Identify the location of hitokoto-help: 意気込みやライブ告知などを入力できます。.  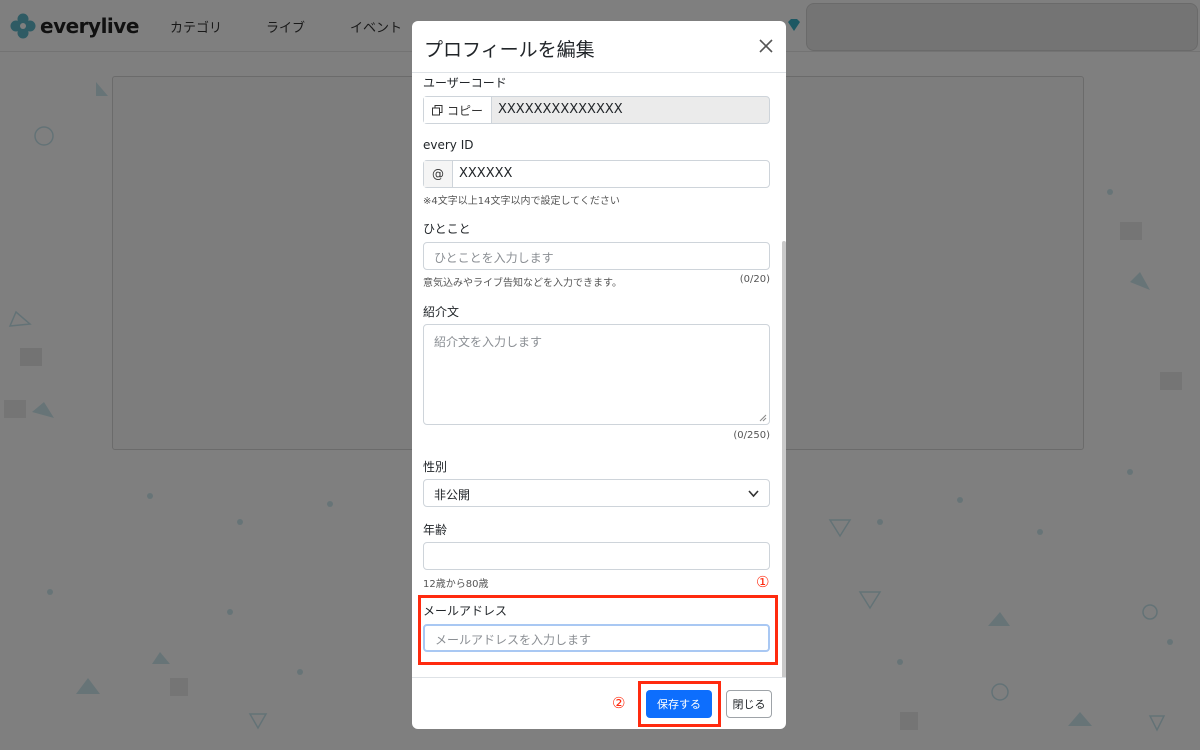
(522, 283).